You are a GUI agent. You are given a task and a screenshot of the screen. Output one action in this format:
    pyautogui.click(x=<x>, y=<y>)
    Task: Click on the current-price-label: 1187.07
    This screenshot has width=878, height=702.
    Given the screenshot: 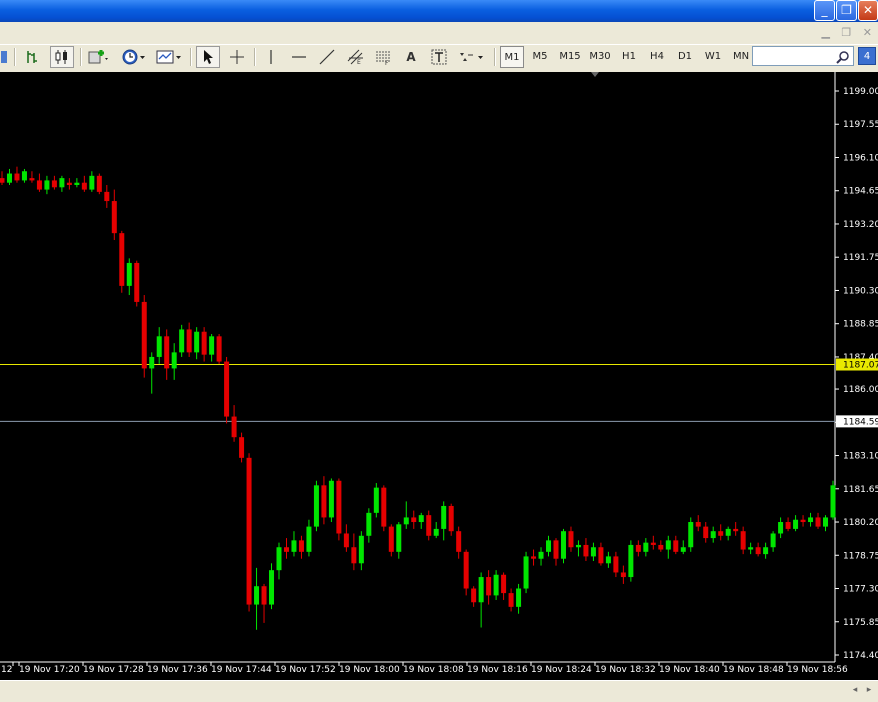 What is the action you would take?
    pyautogui.click(x=860, y=366)
    